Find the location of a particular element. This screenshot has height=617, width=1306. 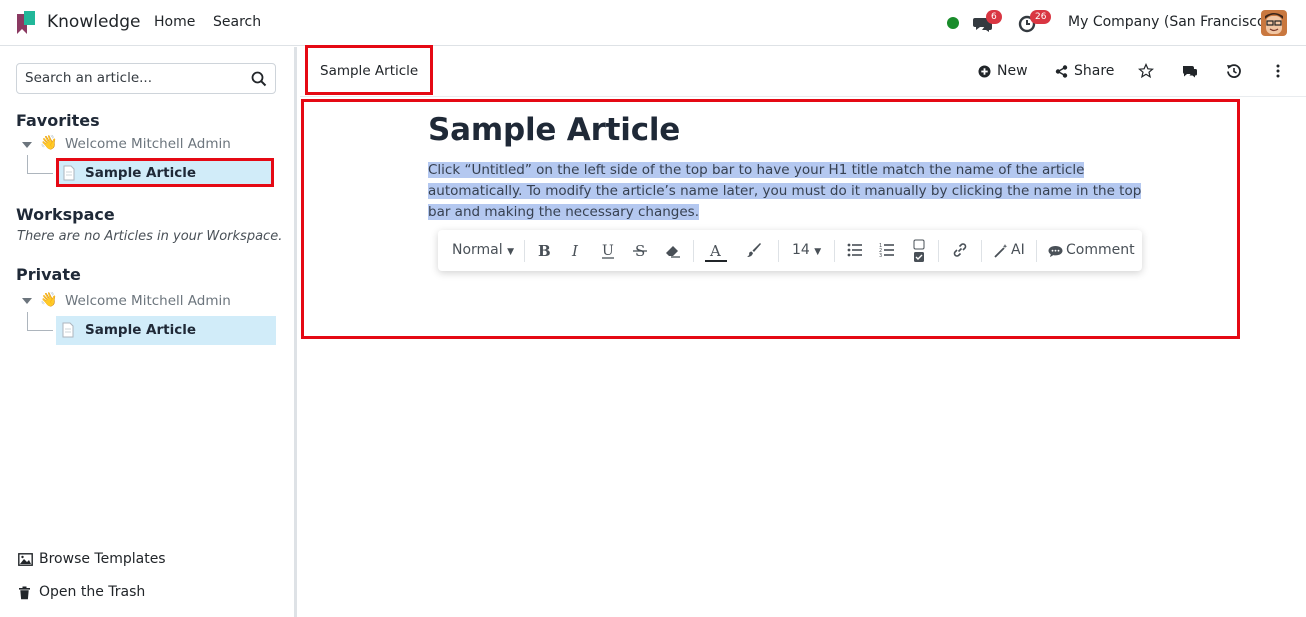

svg-text: B is located at coordinates (544, 250).